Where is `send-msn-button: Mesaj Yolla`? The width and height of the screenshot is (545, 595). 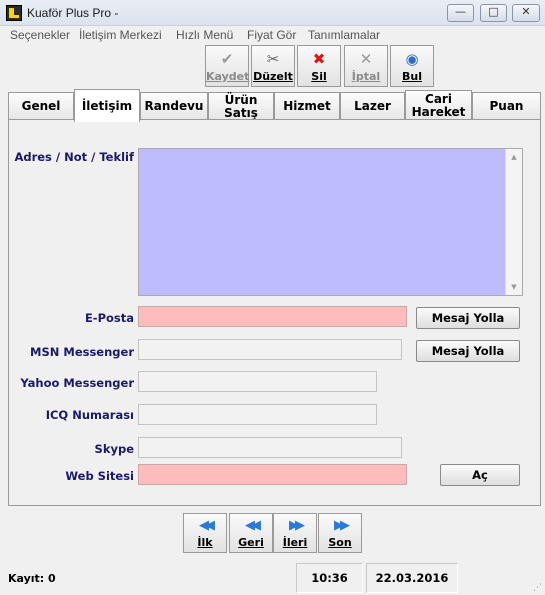 send-msn-button: Mesaj Yolla is located at coordinates (468, 351).